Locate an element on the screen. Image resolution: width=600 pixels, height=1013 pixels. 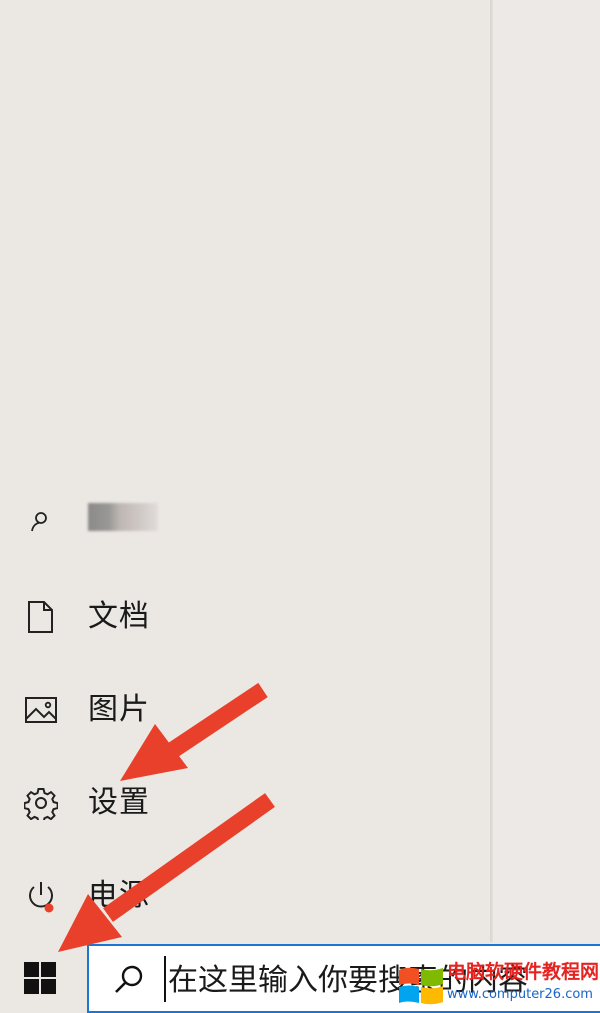
watermark-title: 电脑软硬件教程网 is located at coordinates (523, 972).